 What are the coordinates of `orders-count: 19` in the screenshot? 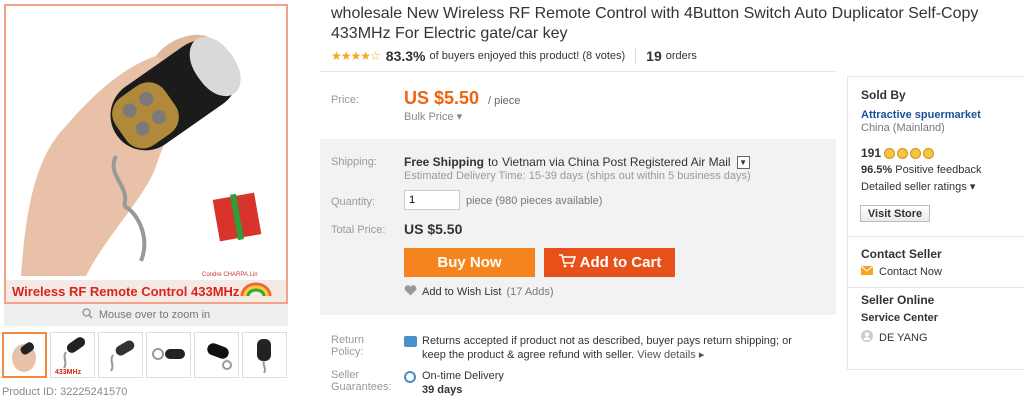 It's located at (654, 56).